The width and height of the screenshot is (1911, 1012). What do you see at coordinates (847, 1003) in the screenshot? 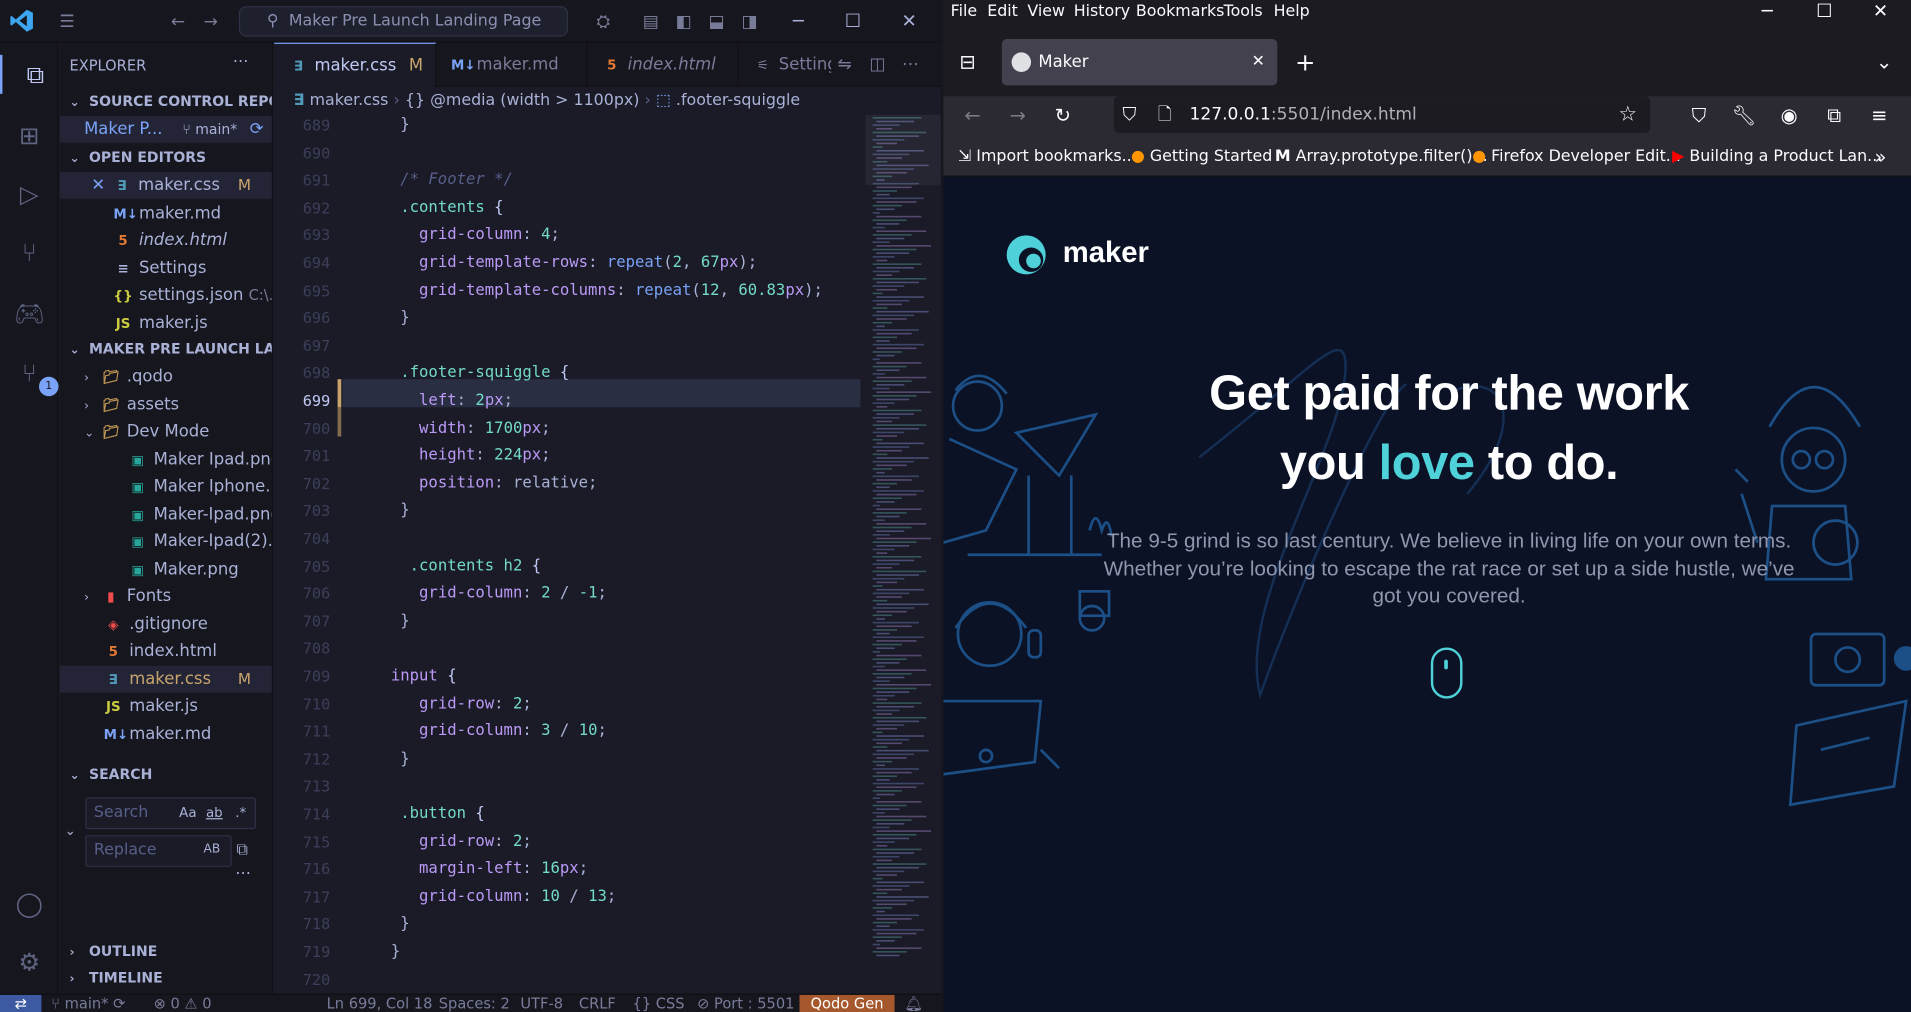
I see `status-qodo: Qodo Gen` at bounding box center [847, 1003].